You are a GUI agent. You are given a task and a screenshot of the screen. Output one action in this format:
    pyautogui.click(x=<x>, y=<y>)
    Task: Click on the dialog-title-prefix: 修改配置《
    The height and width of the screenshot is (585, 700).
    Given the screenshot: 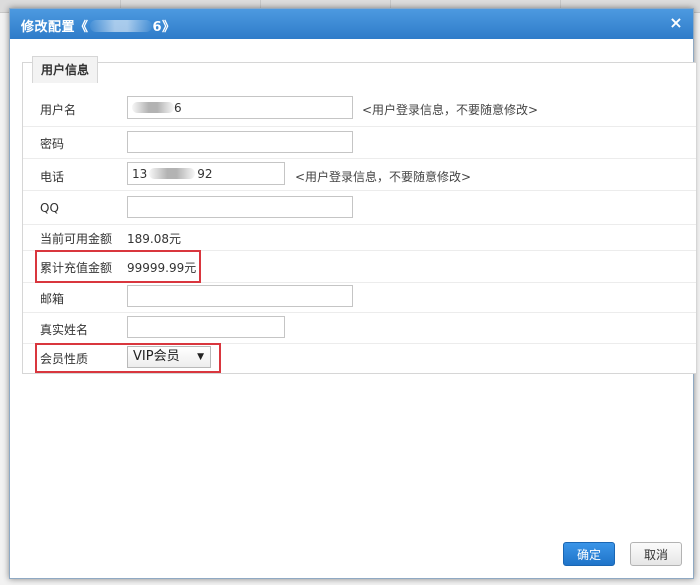 What is the action you would take?
    pyautogui.click(x=55, y=27)
    